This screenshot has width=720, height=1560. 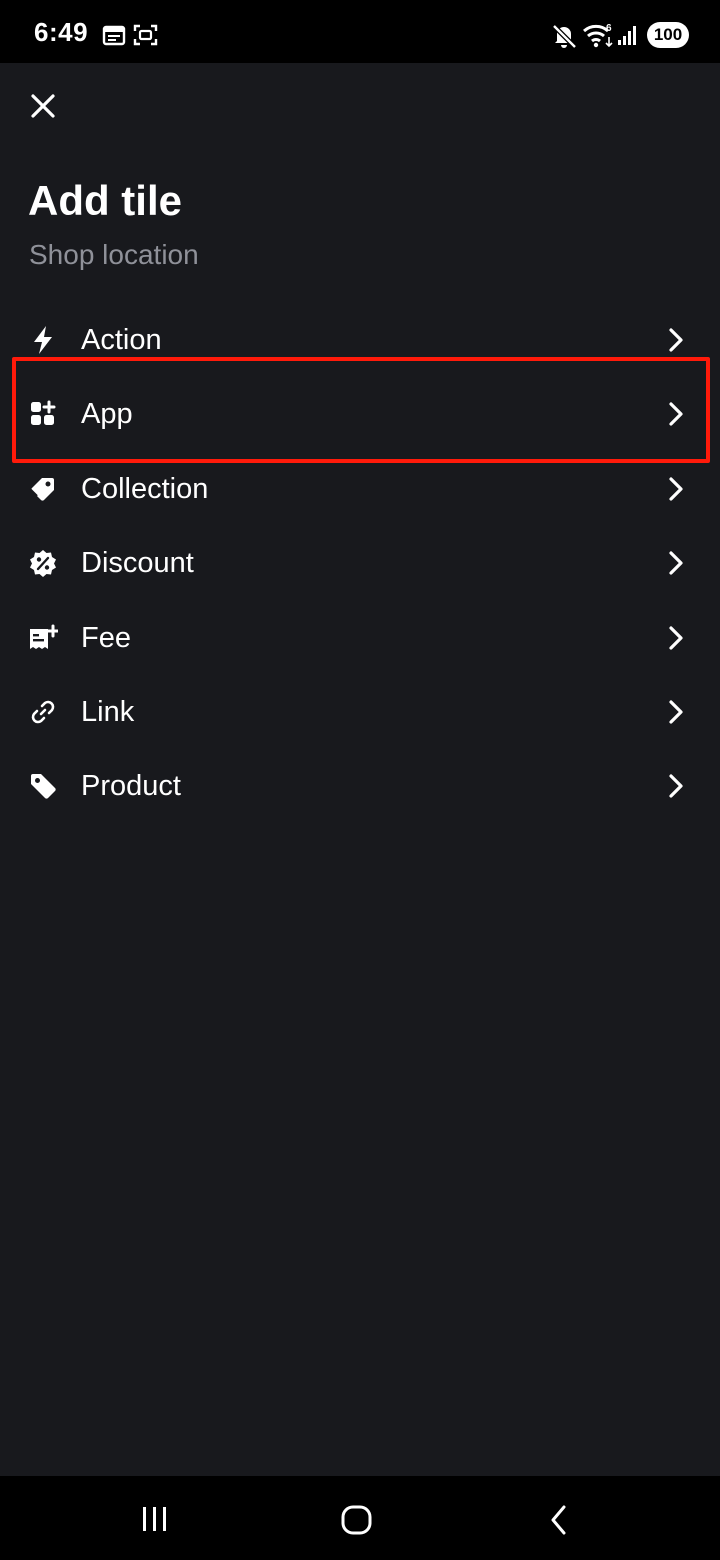 I want to click on close-button, so click(x=43, y=106).